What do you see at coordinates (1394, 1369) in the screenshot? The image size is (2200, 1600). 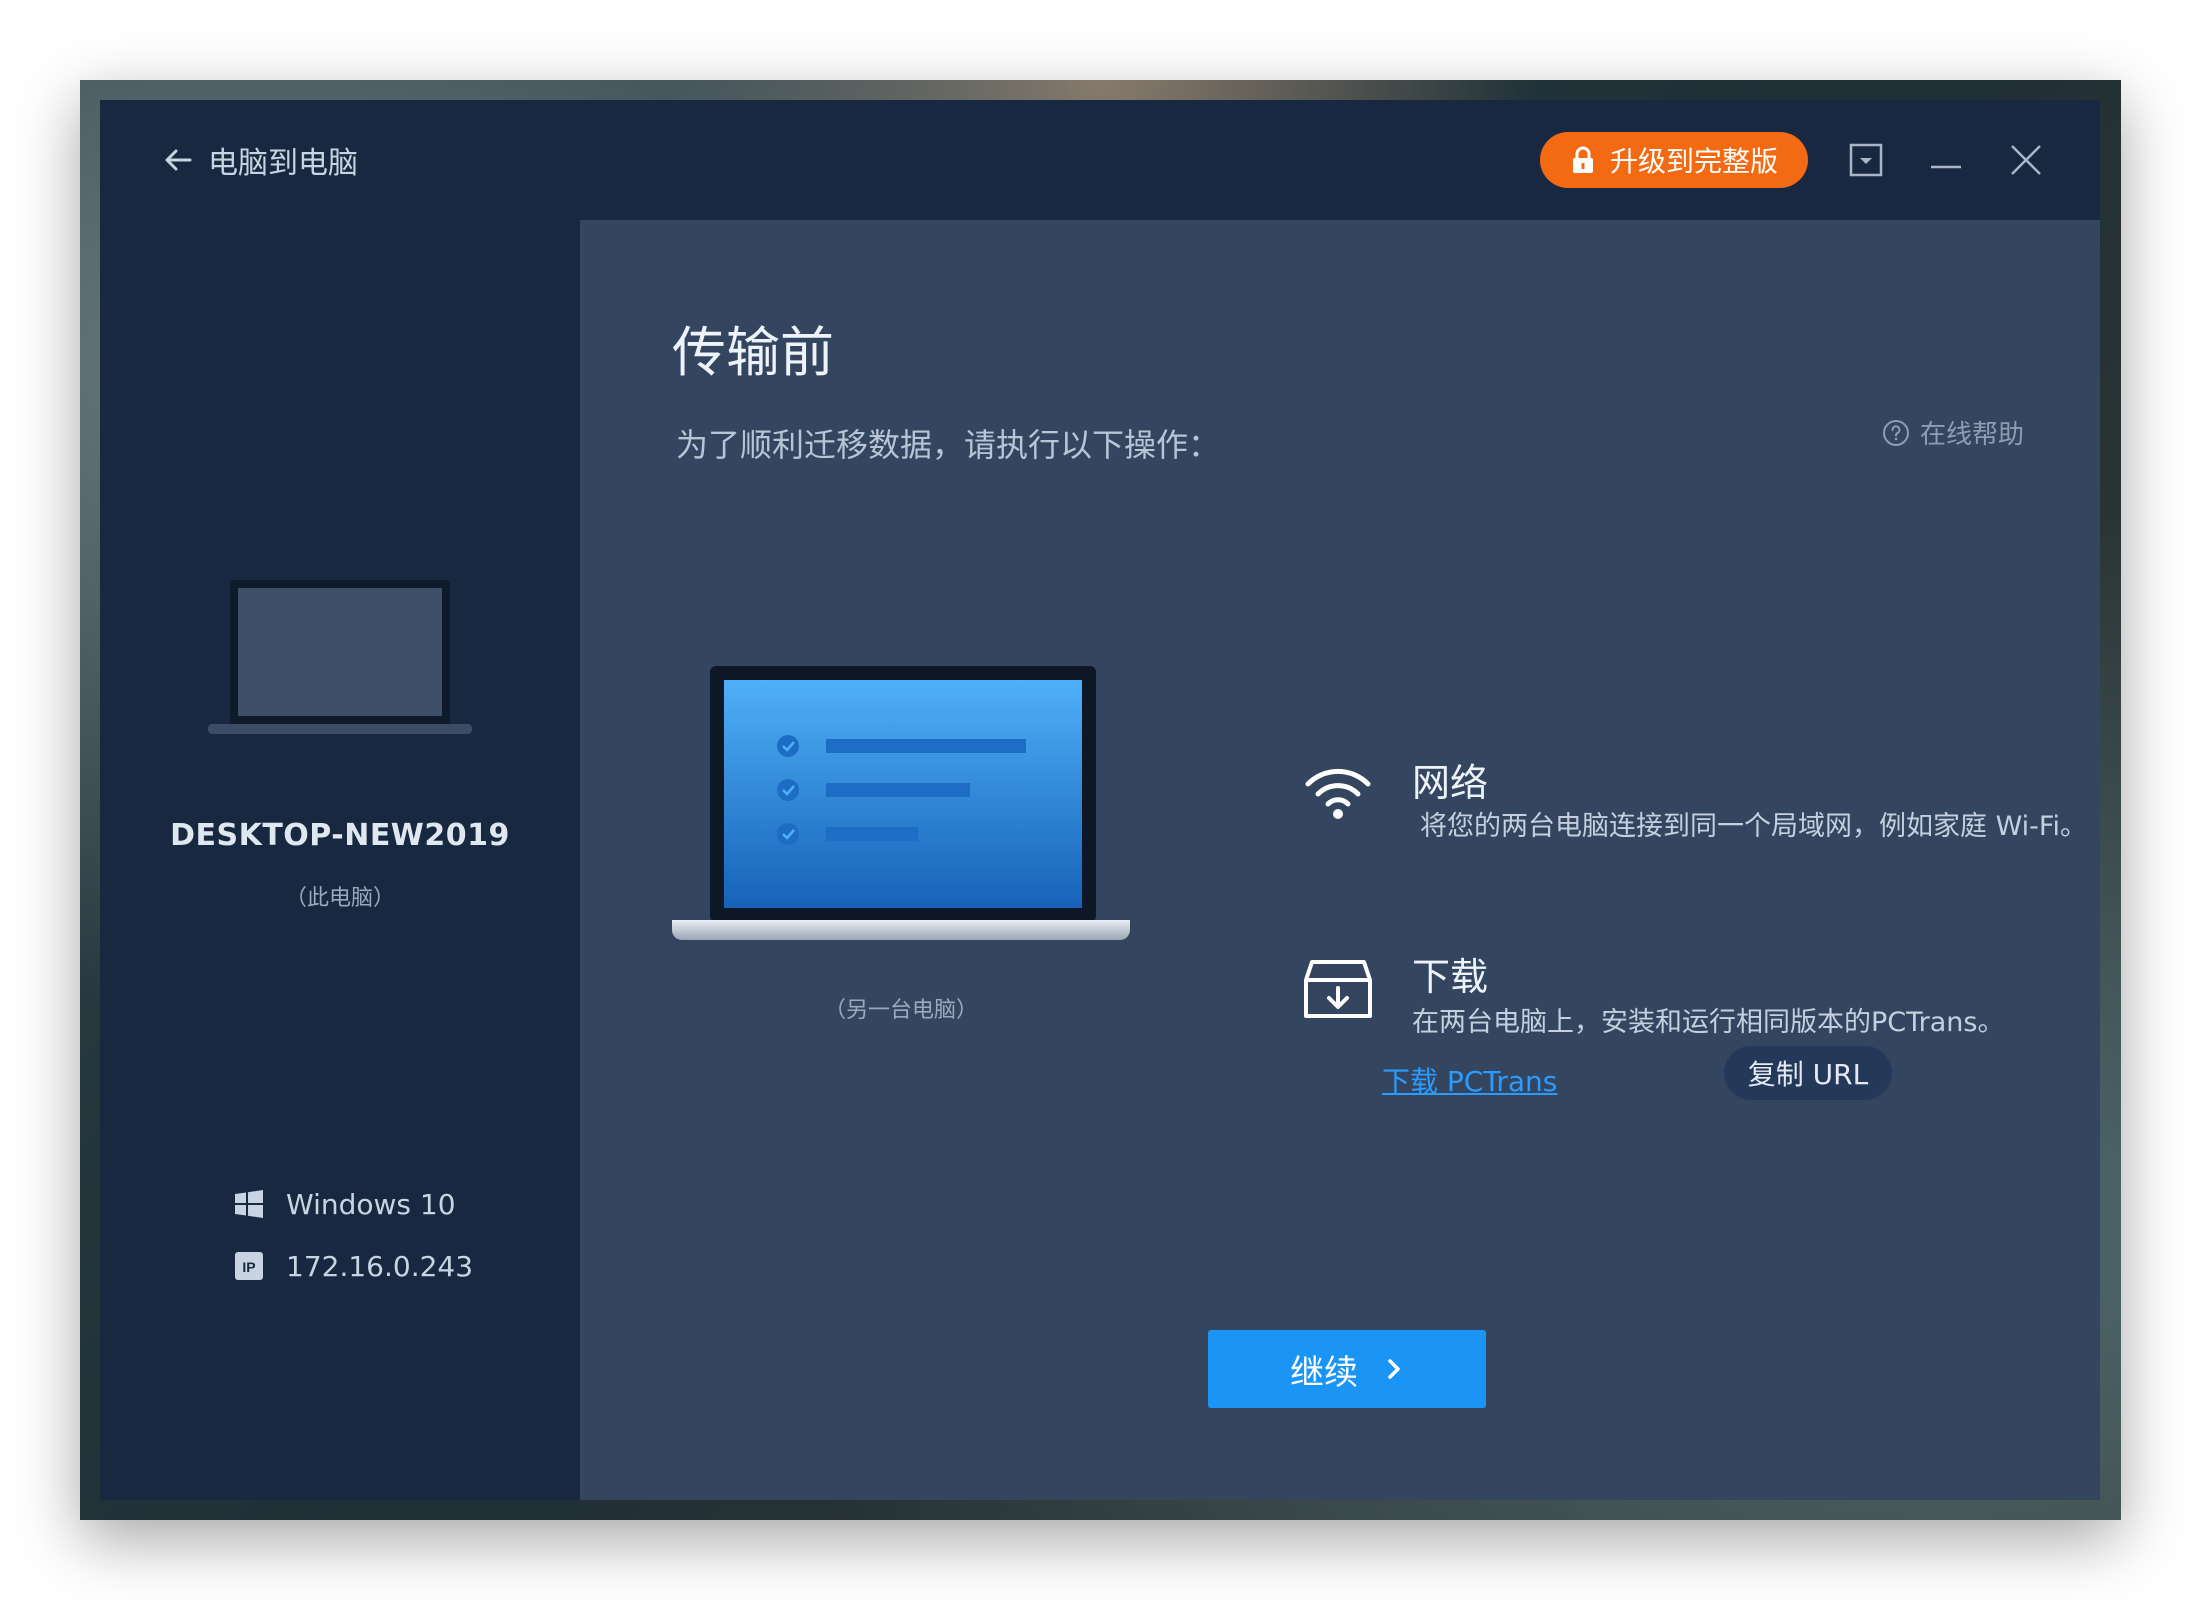 I see `chevron-right-icon` at bounding box center [1394, 1369].